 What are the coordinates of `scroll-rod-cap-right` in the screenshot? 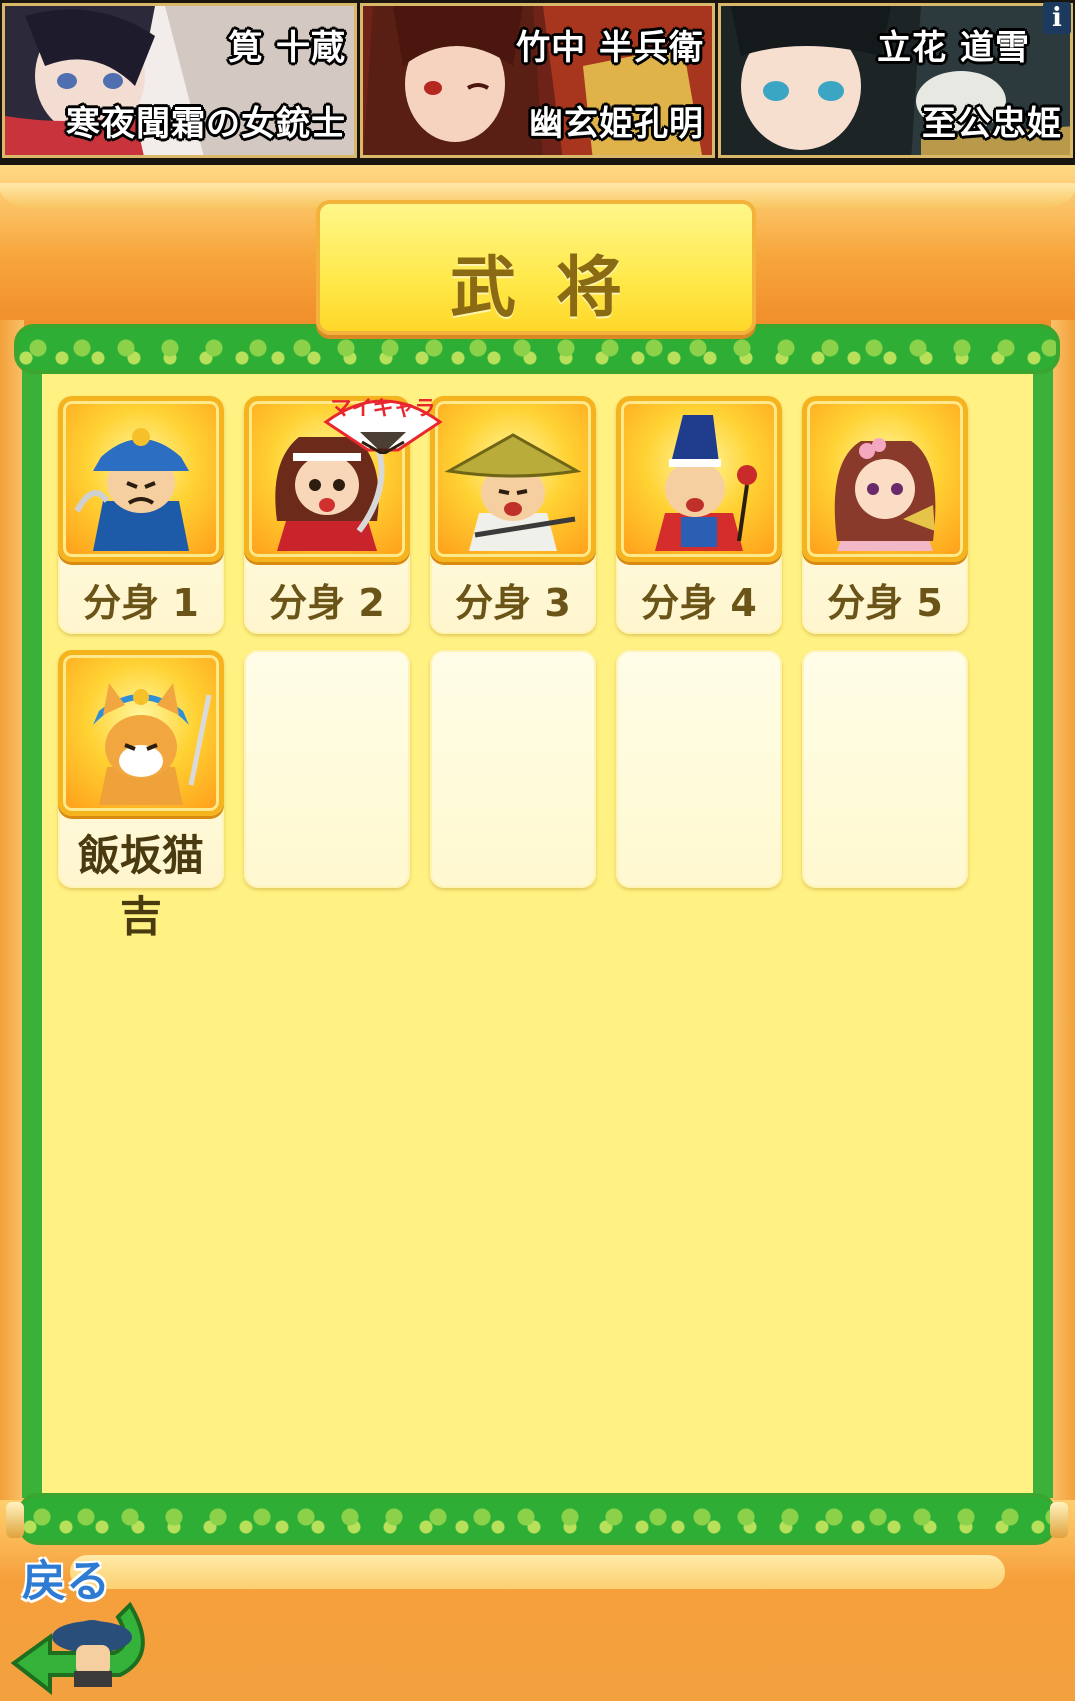 It's located at (1059, 1520).